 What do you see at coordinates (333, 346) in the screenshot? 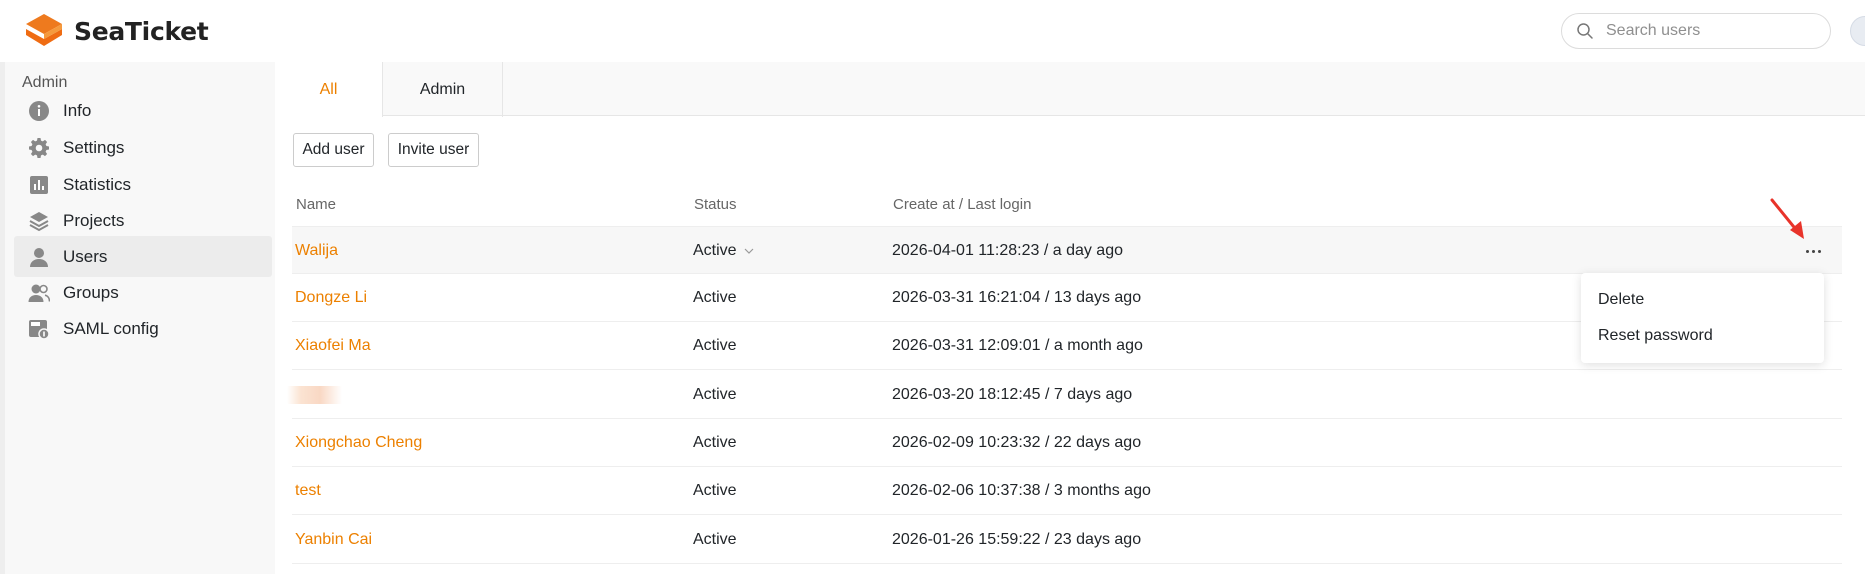
I see `user-name-link: Xiaofei Ma` at bounding box center [333, 346].